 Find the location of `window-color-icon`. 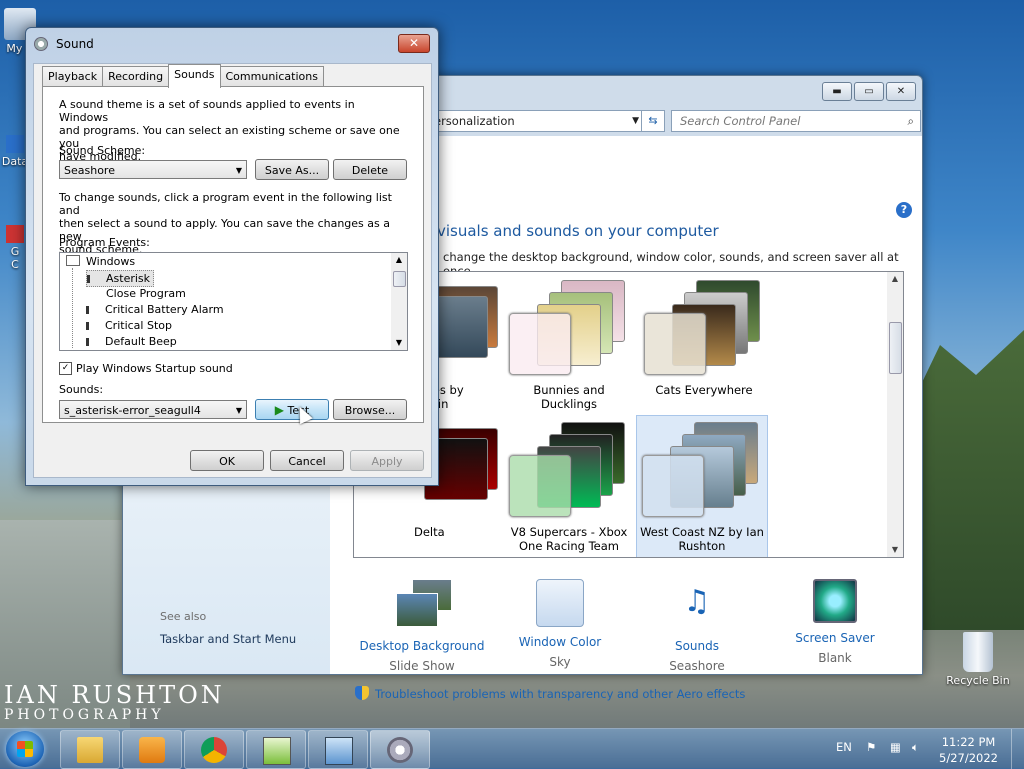

window-color-icon is located at coordinates (560, 603).